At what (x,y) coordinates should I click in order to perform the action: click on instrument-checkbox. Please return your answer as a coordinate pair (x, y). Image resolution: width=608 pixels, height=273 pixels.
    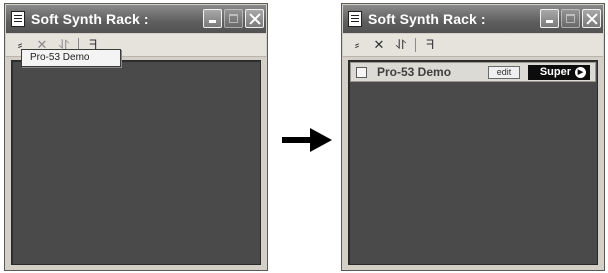
    Looking at the image, I should click on (361, 72).